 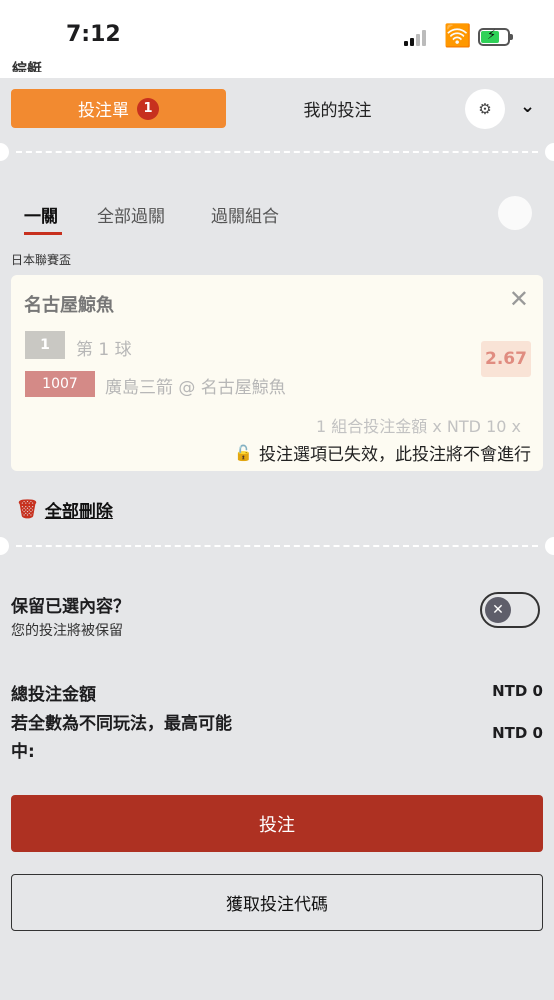 What do you see at coordinates (93, 34) in the screenshot?
I see `status-time: 7:12` at bounding box center [93, 34].